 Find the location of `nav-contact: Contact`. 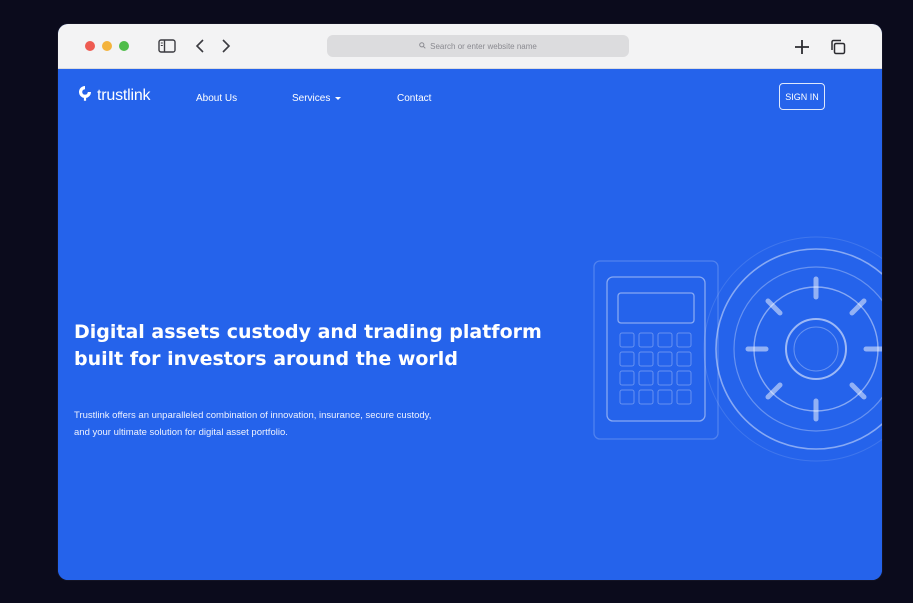

nav-contact: Contact is located at coordinates (414, 98).